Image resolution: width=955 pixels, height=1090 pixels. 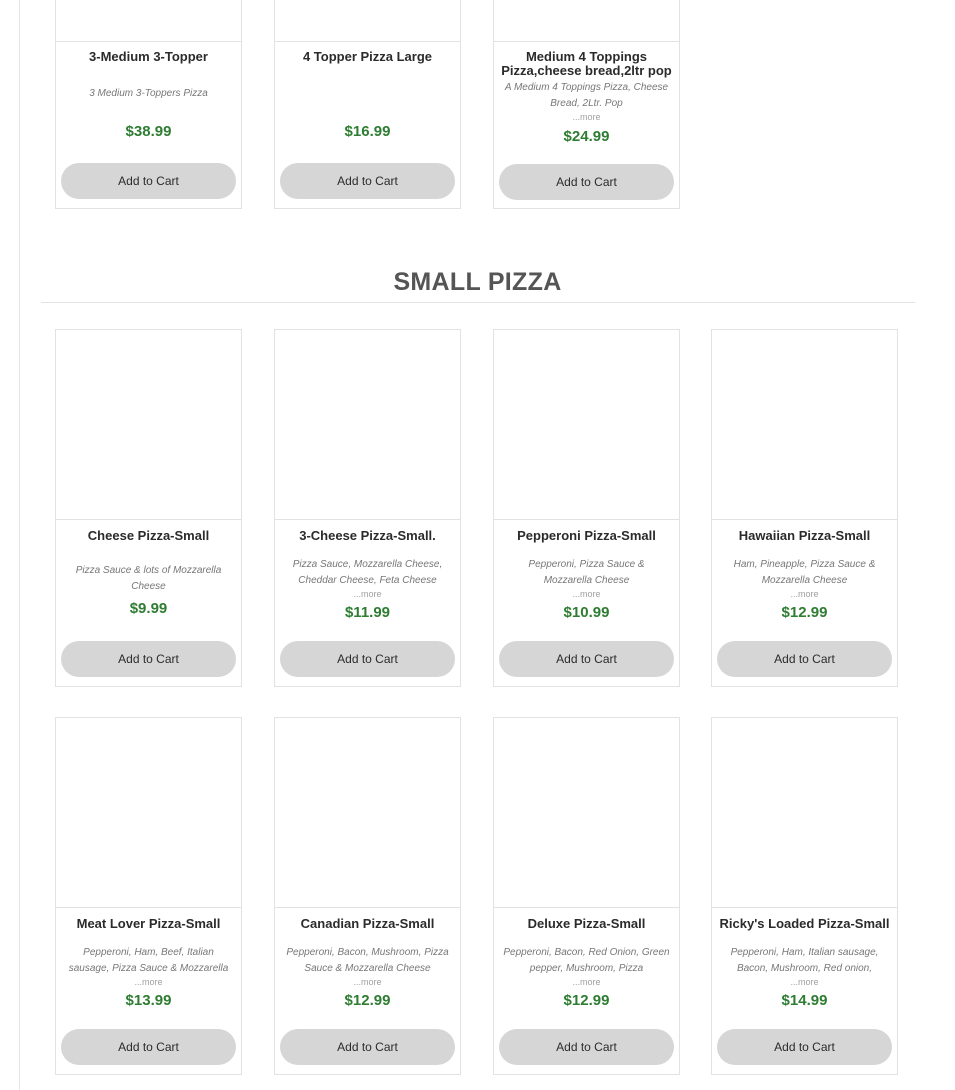 What do you see at coordinates (148, 93) in the screenshot?
I see `product-description: 3 Medium 3-Toppers Pizza` at bounding box center [148, 93].